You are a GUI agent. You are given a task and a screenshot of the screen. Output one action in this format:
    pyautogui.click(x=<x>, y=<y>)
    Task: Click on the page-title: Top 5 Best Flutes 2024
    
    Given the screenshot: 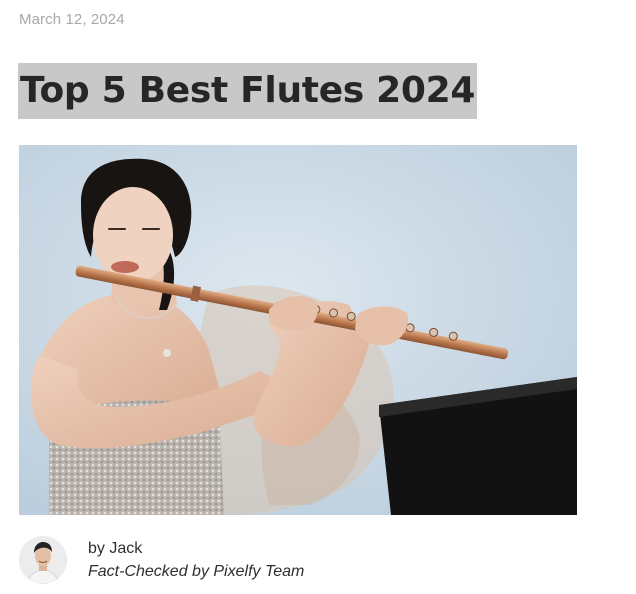 What is the action you would take?
    pyautogui.click(x=248, y=90)
    